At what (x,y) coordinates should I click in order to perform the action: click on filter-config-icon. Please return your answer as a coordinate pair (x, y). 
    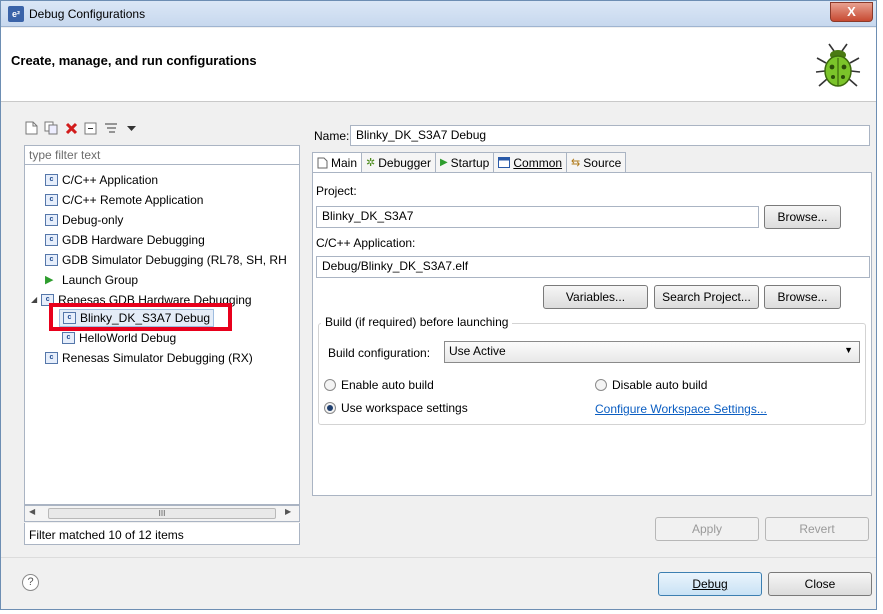
    Looking at the image, I should click on (111, 128).